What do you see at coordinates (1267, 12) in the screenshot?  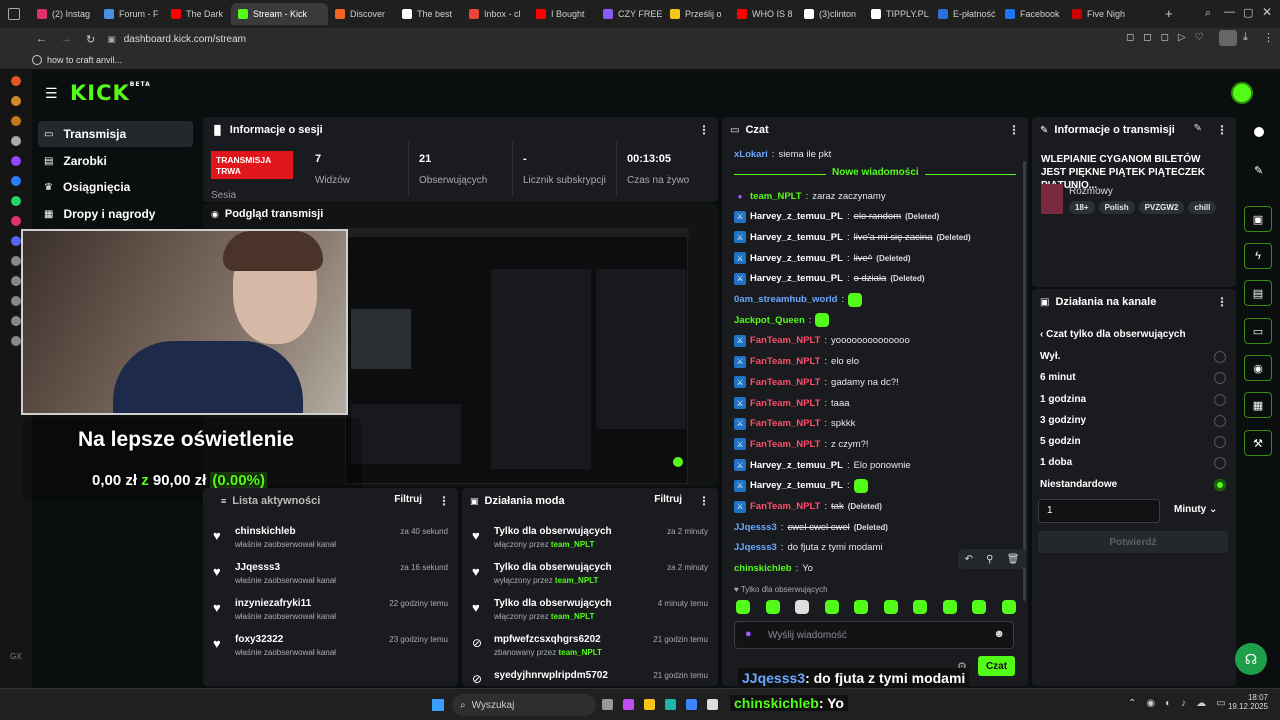 I see `close-icon: ✕` at bounding box center [1267, 12].